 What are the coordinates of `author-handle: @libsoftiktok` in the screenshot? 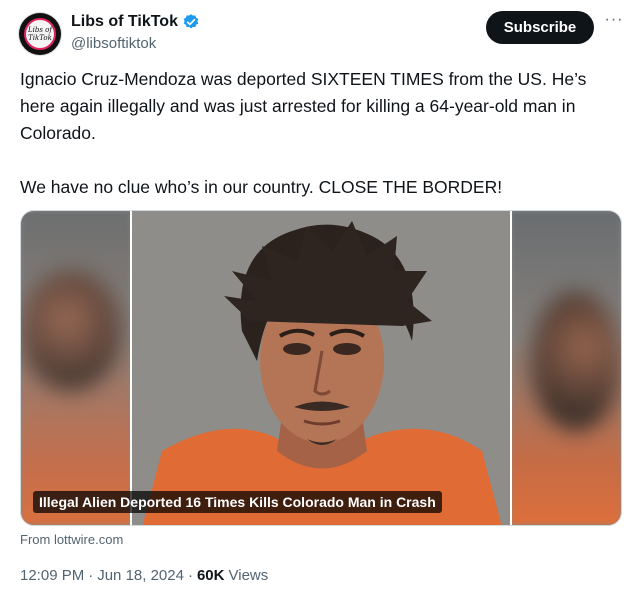 It's located at (113, 43).